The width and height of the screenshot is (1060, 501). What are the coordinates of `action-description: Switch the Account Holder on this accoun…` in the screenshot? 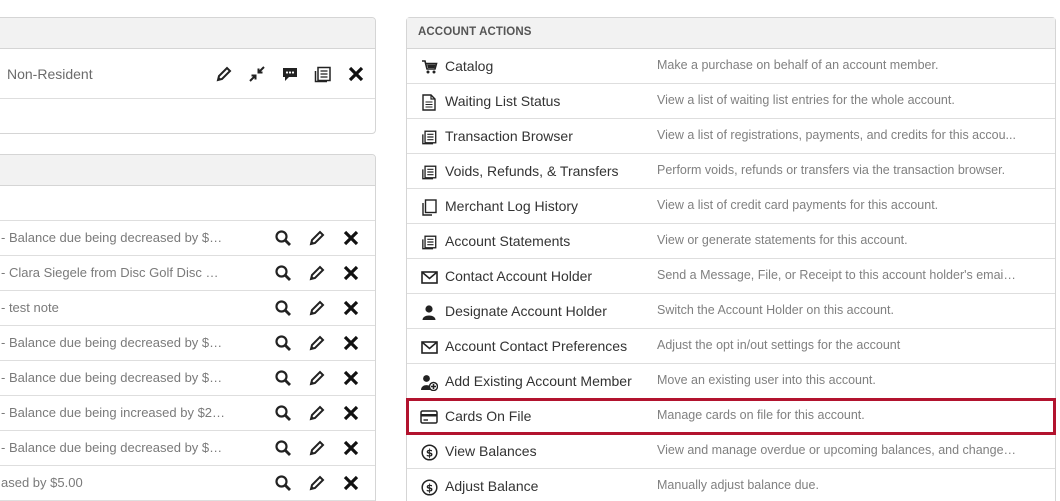 It's located at (775, 310).